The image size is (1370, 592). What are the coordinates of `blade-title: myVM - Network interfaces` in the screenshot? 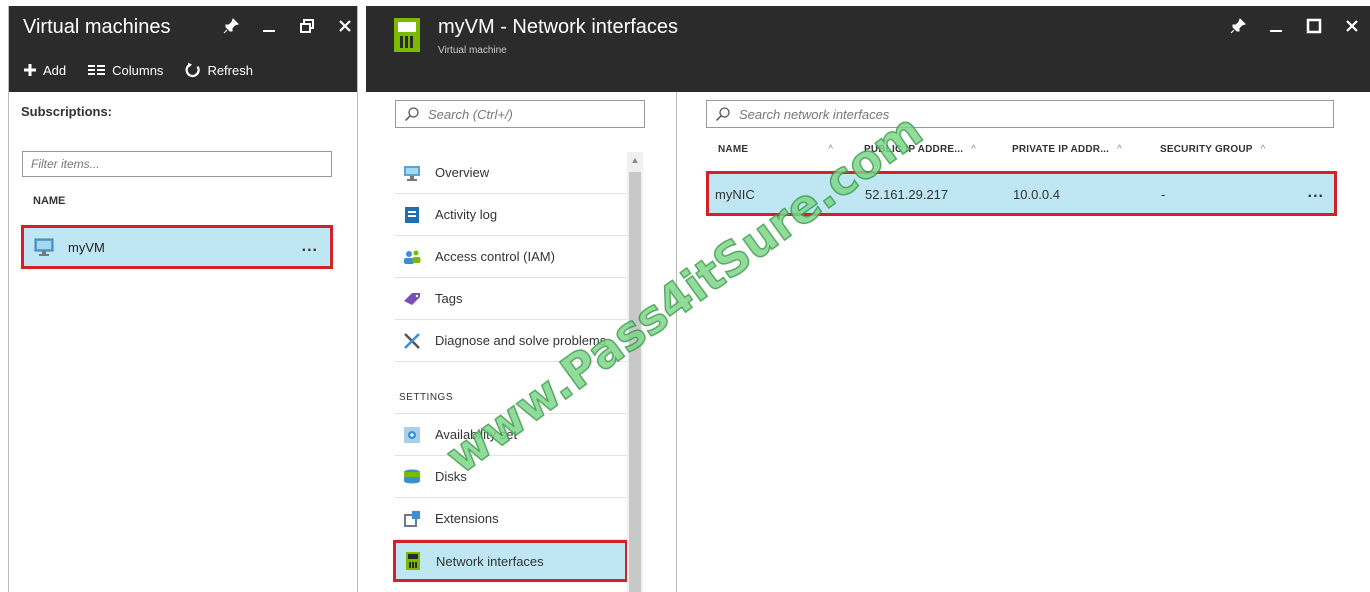 It's located at (558, 27).